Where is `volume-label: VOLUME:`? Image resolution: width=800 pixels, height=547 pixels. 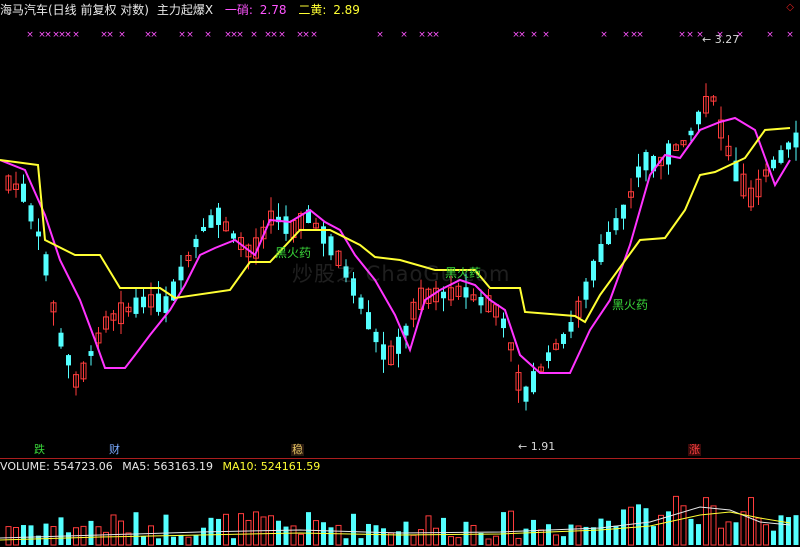
volume-label: VOLUME: is located at coordinates (25, 466).